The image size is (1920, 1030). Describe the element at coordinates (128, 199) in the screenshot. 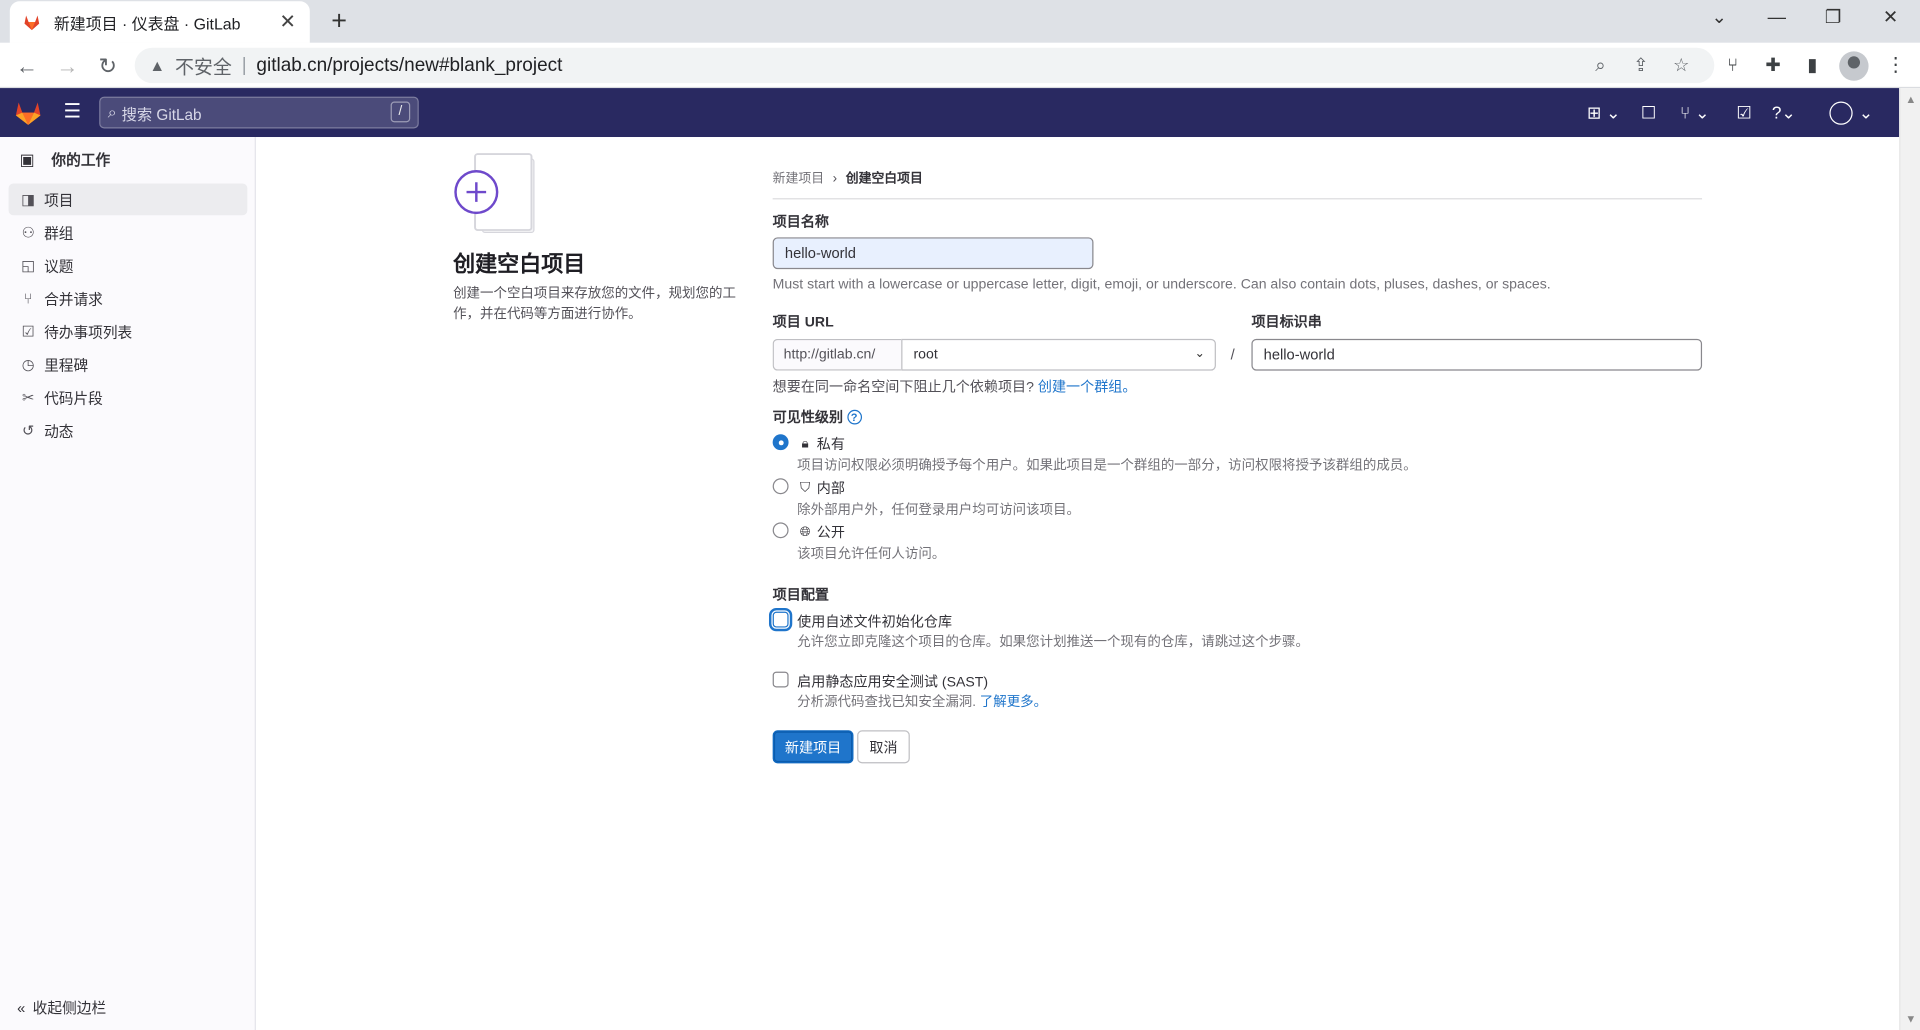

I see `sidebar-item-projects: ◨ 项目` at that location.